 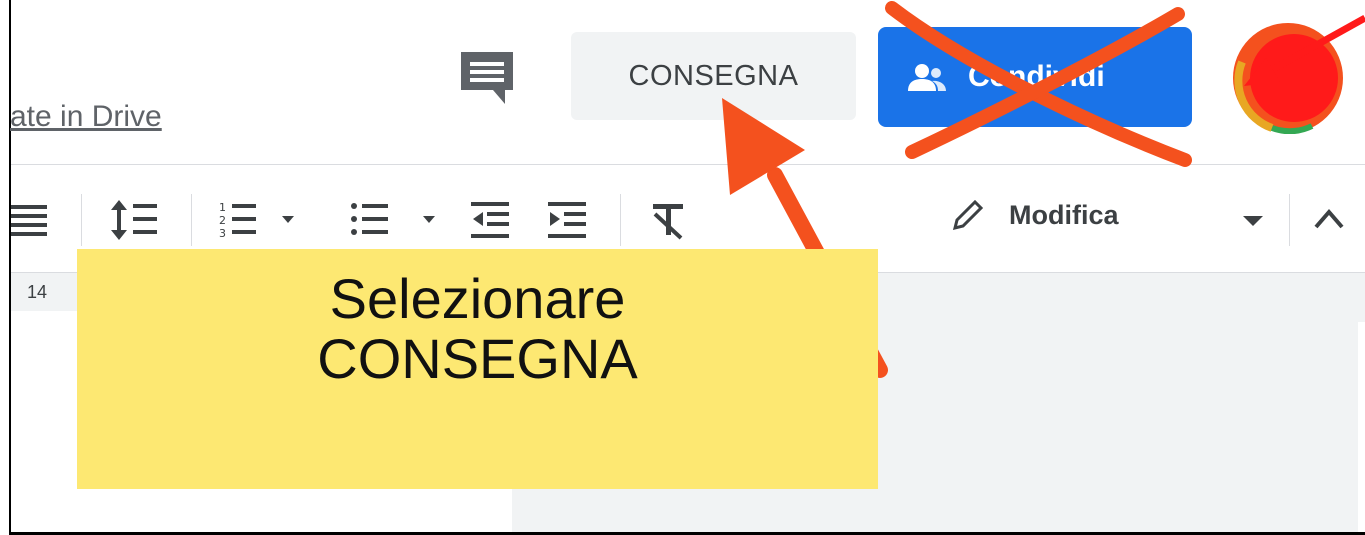 What do you see at coordinates (568, 220) in the screenshot?
I see `increase-indent-icon` at bounding box center [568, 220].